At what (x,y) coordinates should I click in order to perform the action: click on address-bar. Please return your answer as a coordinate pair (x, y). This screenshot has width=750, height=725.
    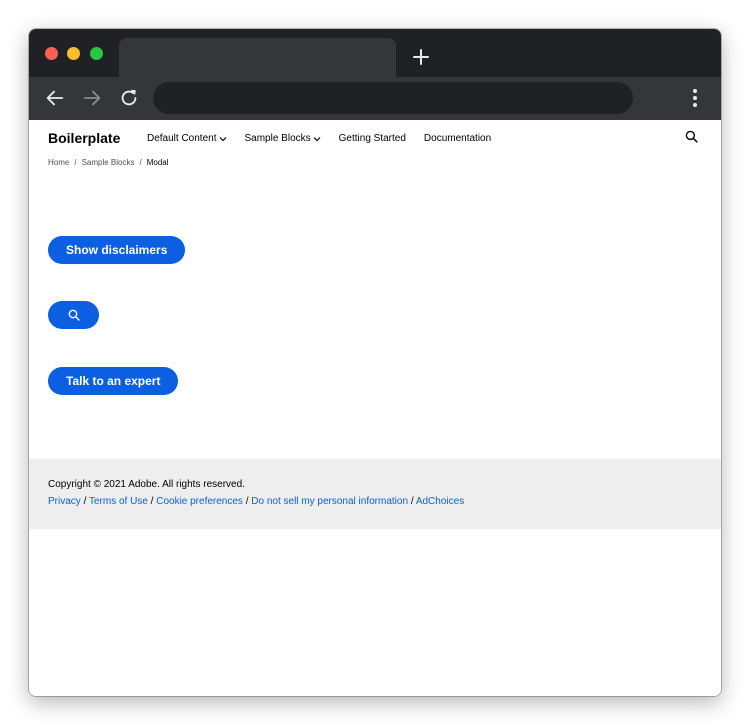
    Looking at the image, I should click on (393, 98).